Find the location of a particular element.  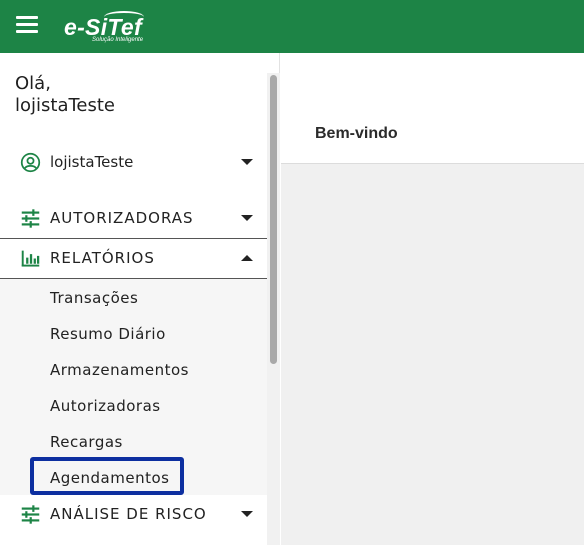

user-menu: lojistaTeste is located at coordinates (133, 162).